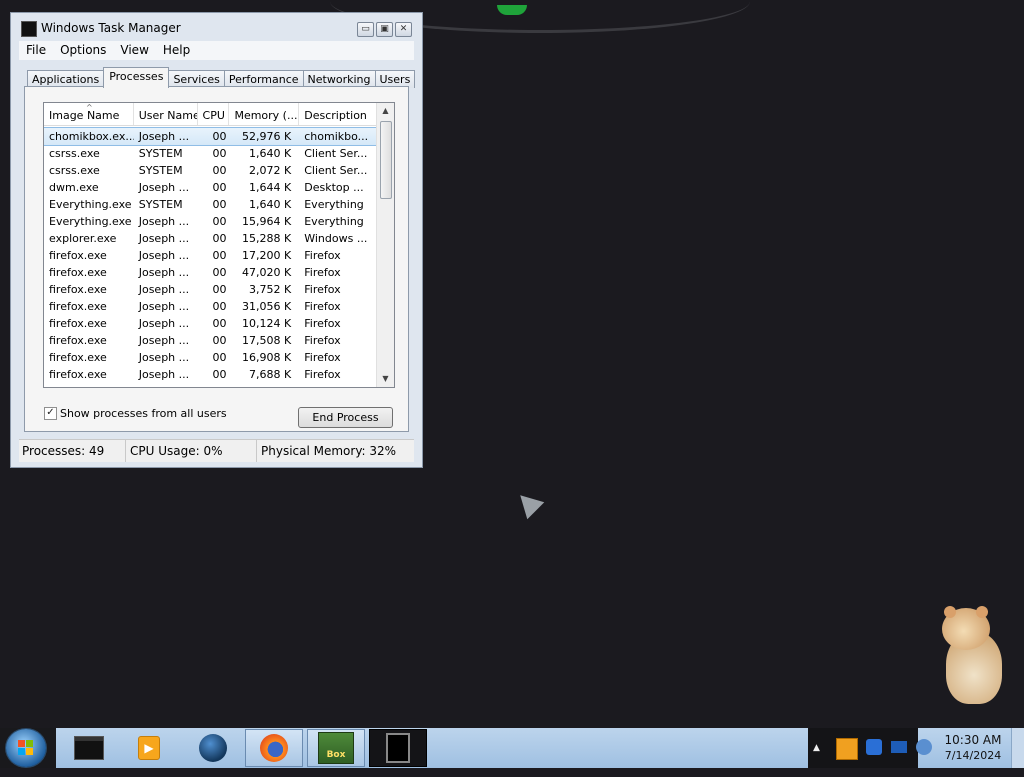 The width and height of the screenshot is (1024, 777). I want to click on task-manager-icon, so click(398, 748).